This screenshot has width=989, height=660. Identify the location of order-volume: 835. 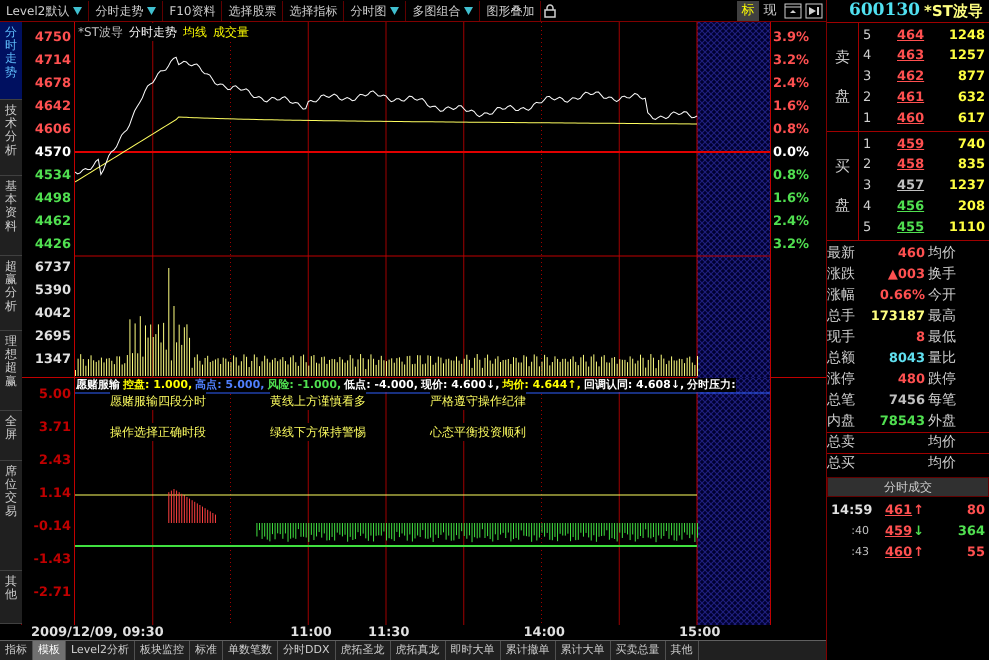
(970, 165).